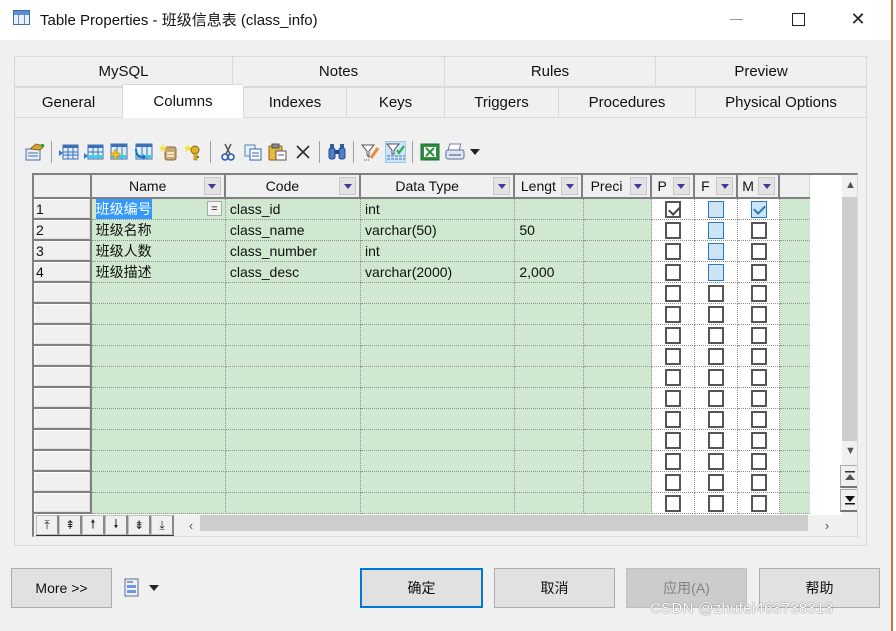 This screenshot has width=896, height=631. Describe the element at coordinates (123, 71) in the screenshot. I see `tab-mysql: MySQL` at that location.